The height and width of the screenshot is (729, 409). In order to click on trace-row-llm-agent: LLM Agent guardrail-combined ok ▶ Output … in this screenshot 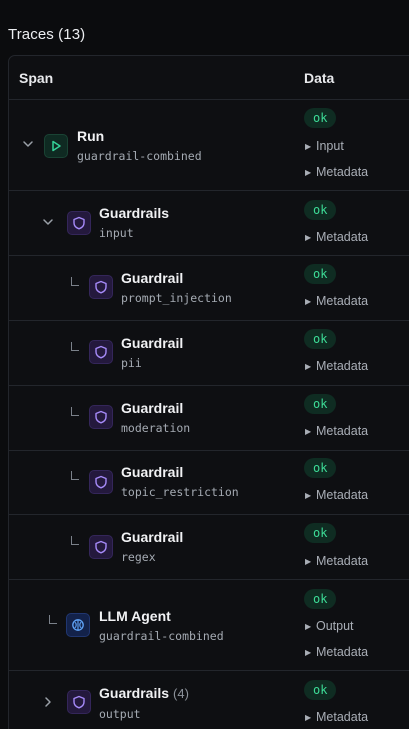, I will do `click(209, 625)`.